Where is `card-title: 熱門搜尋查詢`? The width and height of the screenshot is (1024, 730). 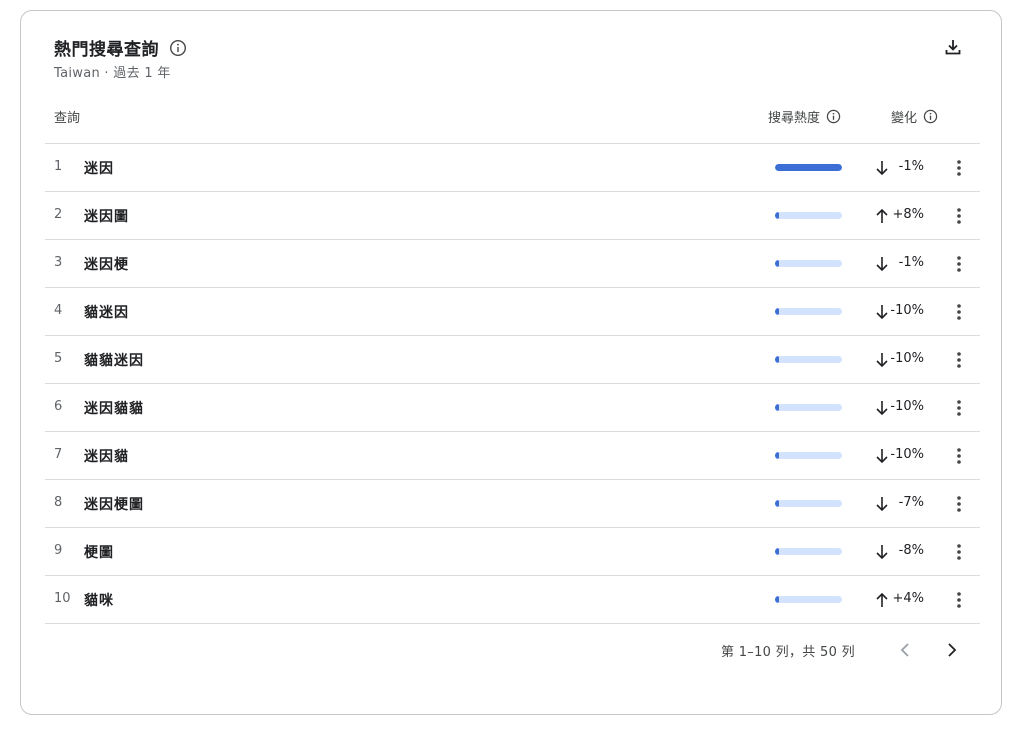 card-title: 熱門搜尋查詢 is located at coordinates (106, 50).